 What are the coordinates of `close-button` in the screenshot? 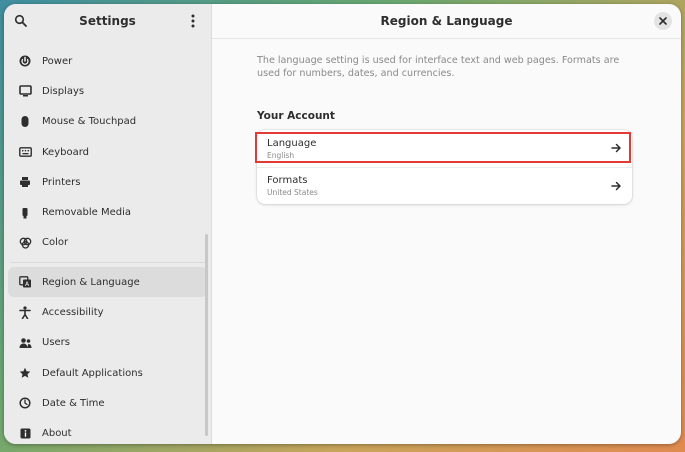 It's located at (663, 21).